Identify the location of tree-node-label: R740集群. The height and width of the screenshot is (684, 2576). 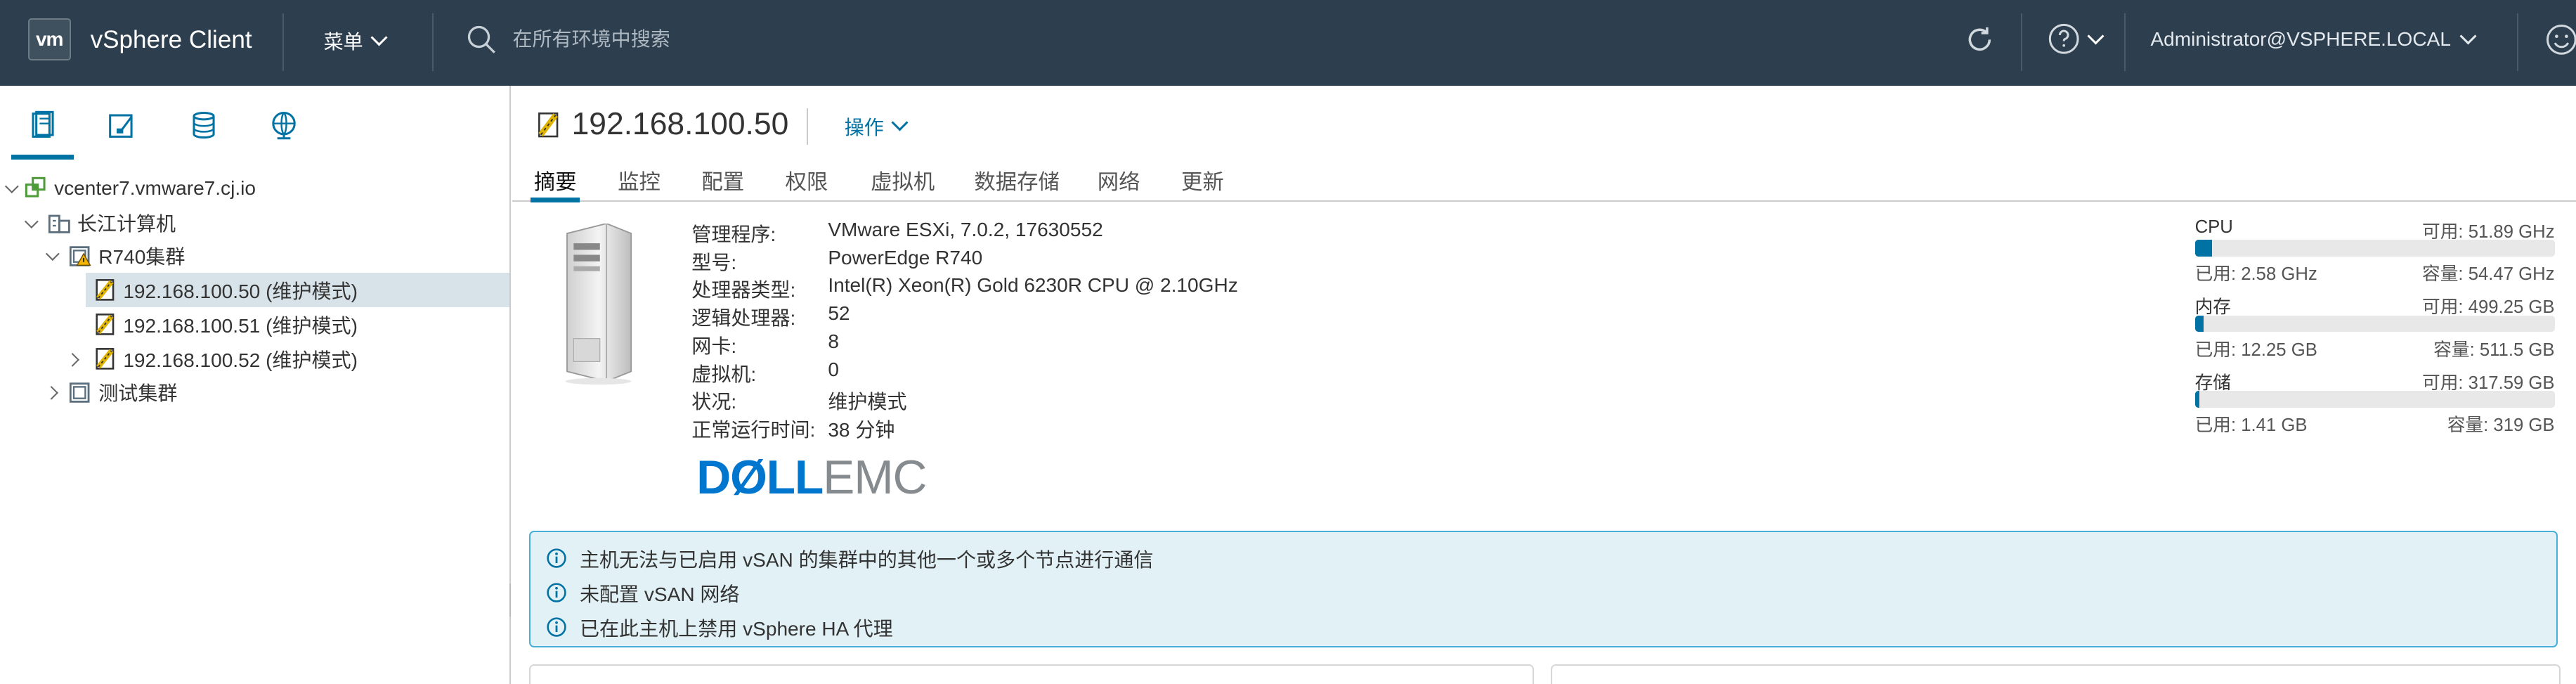
(142, 257).